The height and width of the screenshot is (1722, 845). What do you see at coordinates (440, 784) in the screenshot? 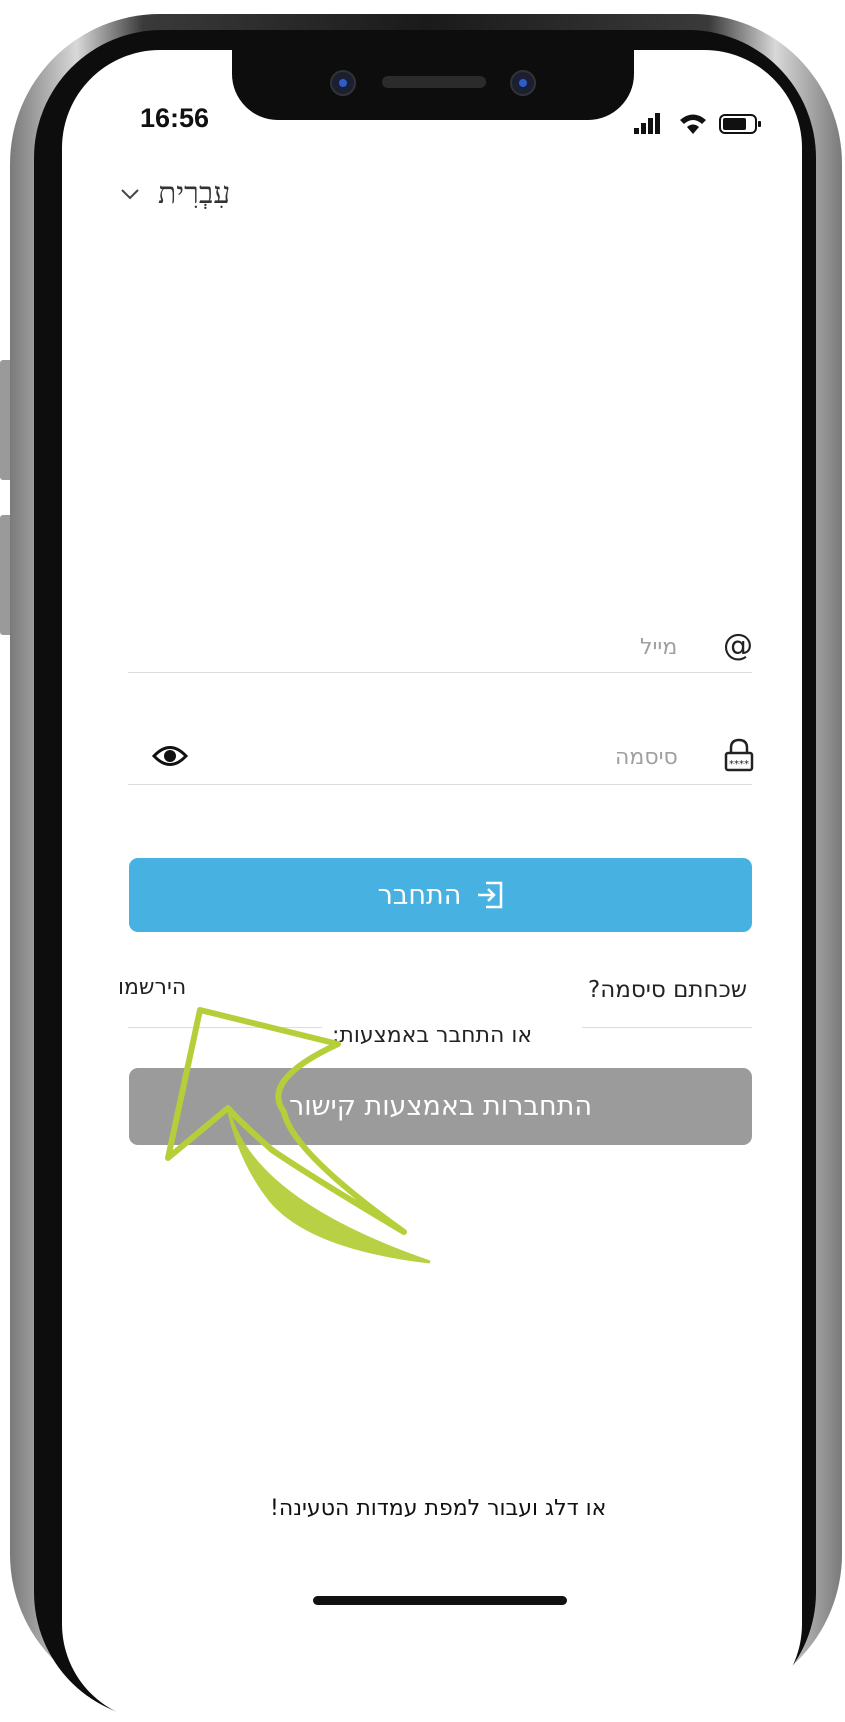
I see `password-underline` at bounding box center [440, 784].